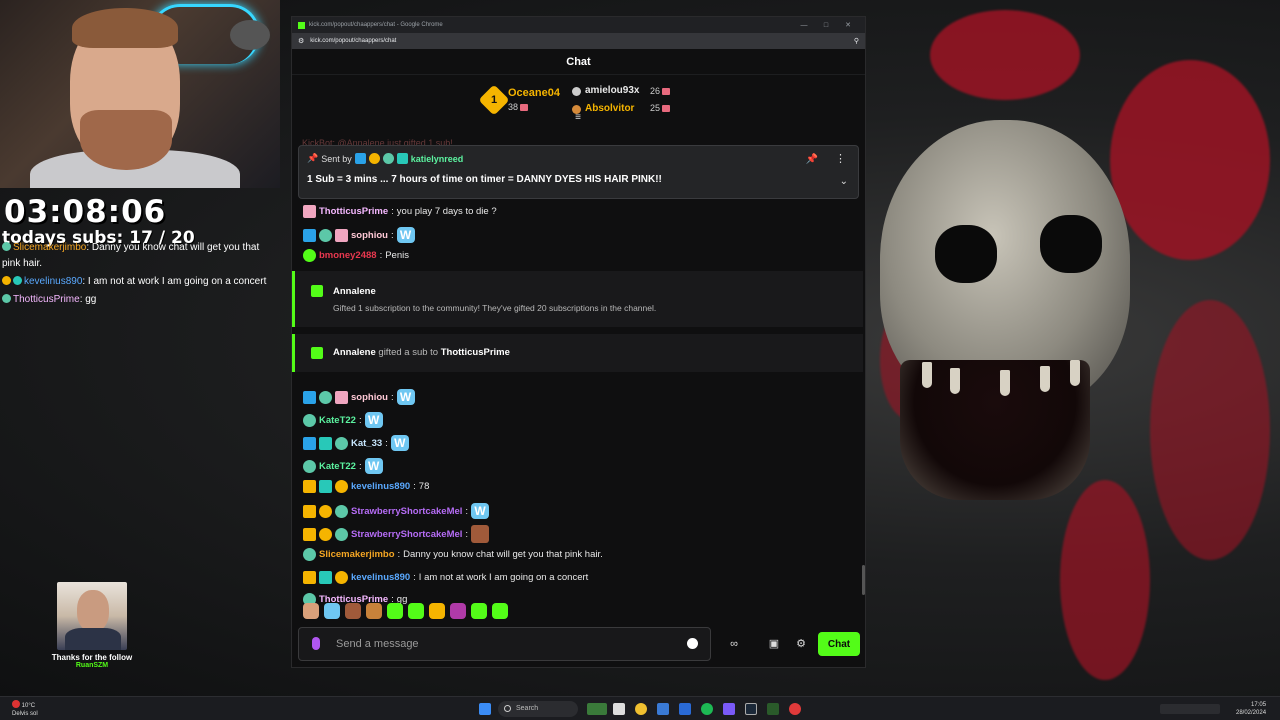 Image resolution: width=1280 pixels, height=720 pixels. Describe the element at coordinates (50, 247) in the screenshot. I see `overlay-user: Slicemakerjimbo` at that location.